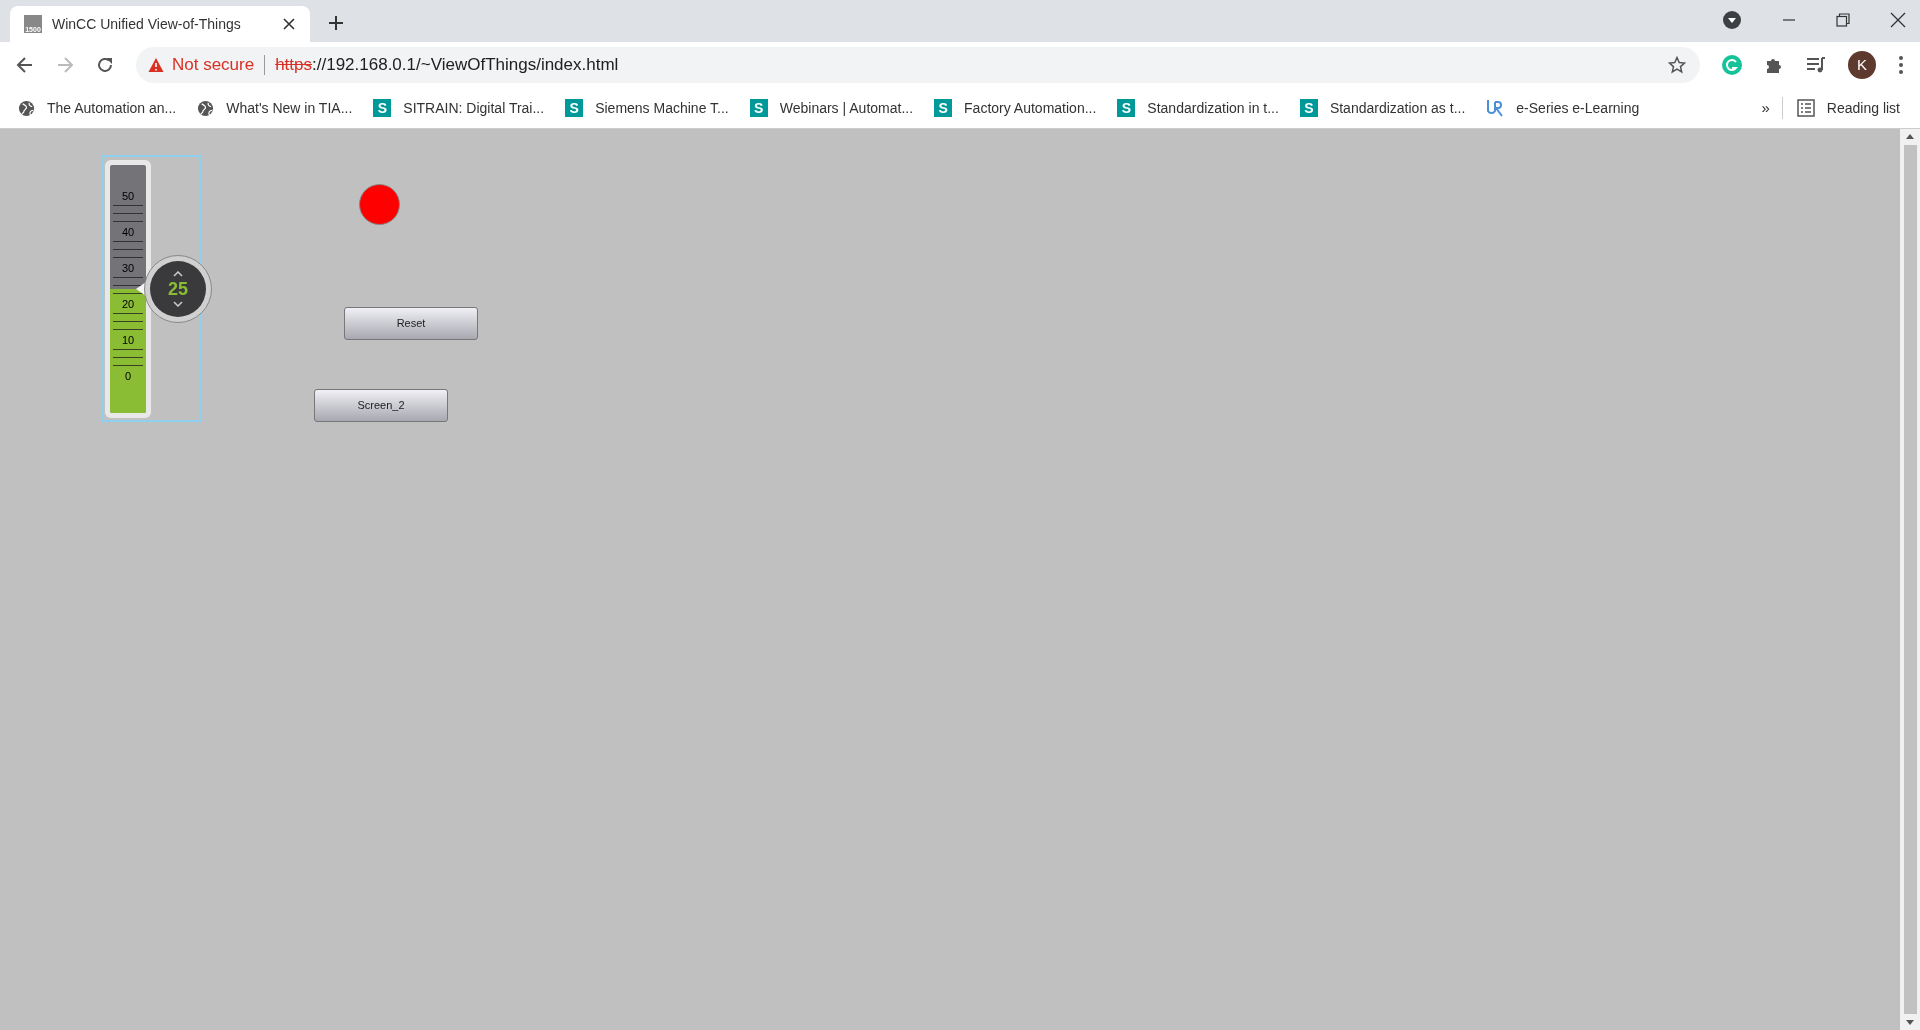  Describe the element at coordinates (178, 289) in the screenshot. I see `slider-value: 25` at that location.